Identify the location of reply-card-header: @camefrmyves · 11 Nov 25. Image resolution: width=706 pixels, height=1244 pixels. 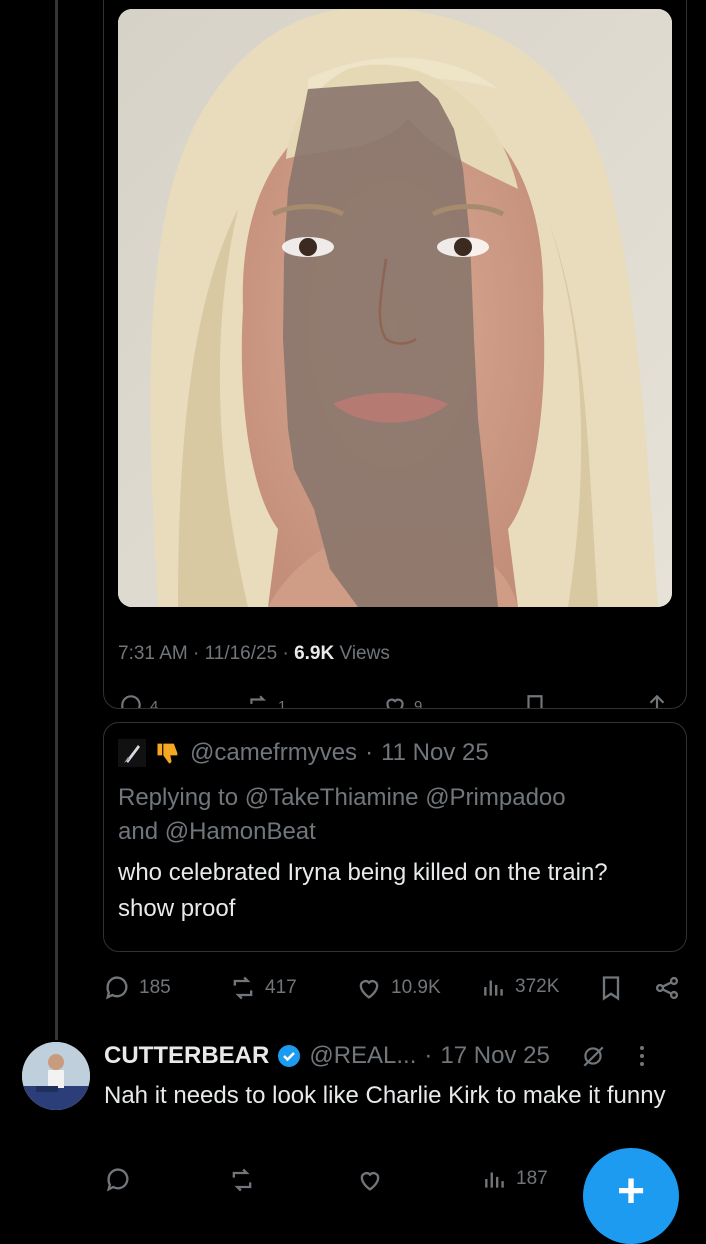
(303, 753).